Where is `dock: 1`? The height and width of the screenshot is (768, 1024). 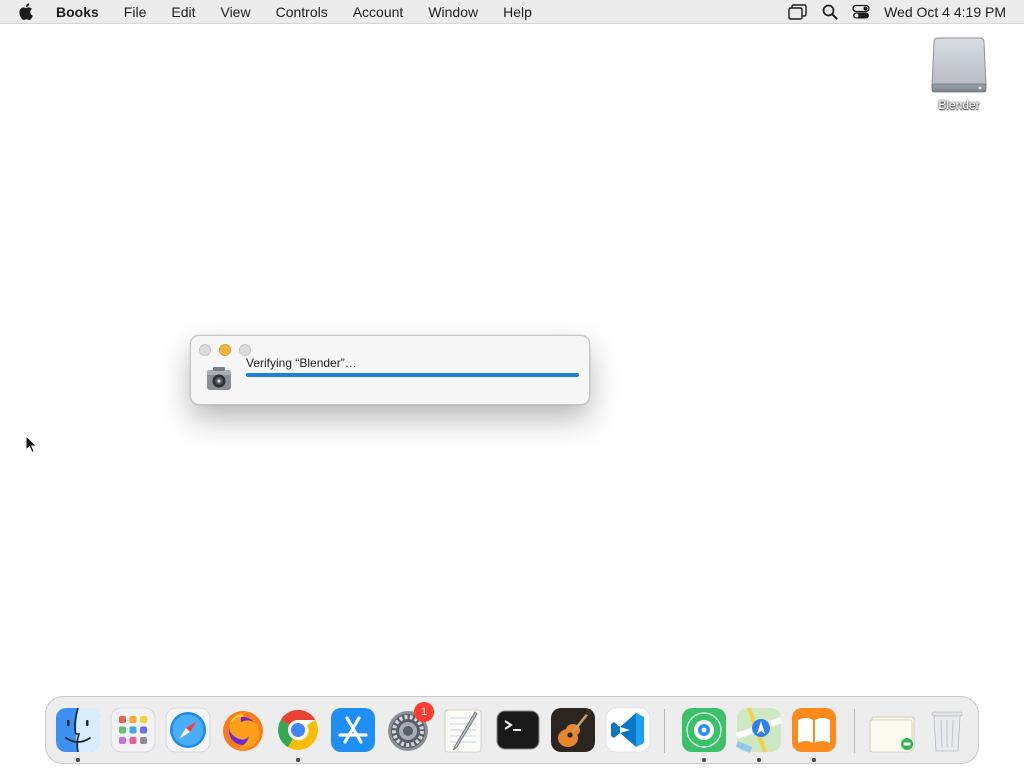 dock: 1 is located at coordinates (512, 730).